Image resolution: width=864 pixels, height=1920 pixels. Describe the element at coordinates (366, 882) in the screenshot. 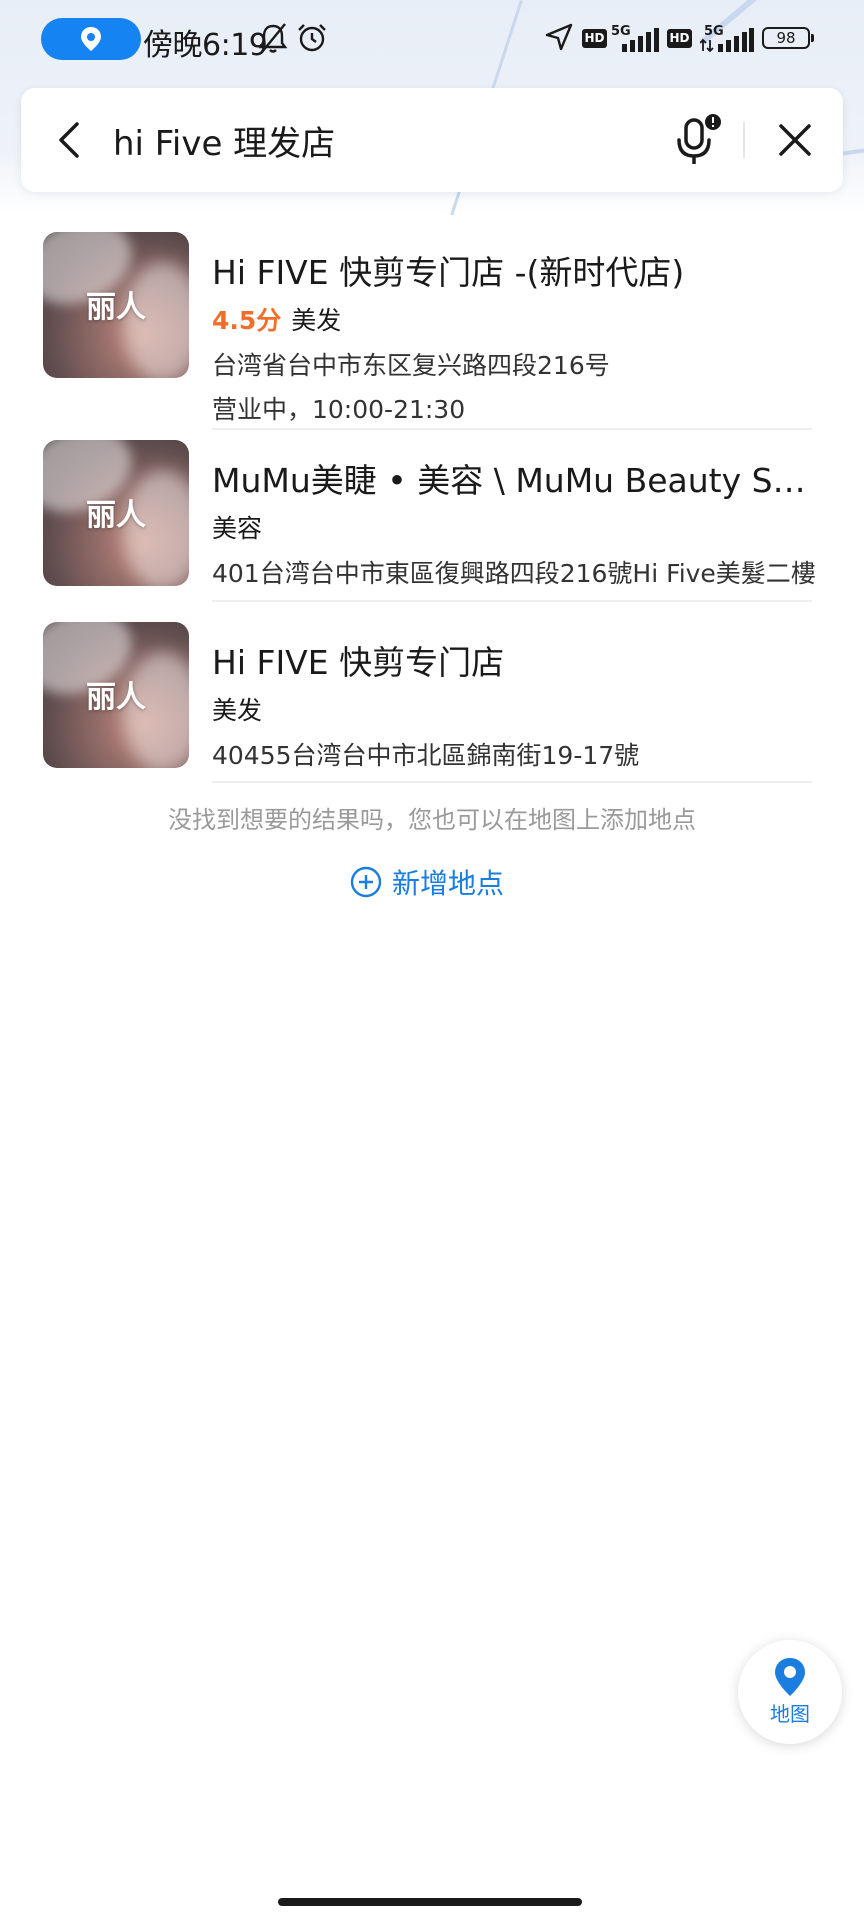

I see `plus-circle-icon` at that location.